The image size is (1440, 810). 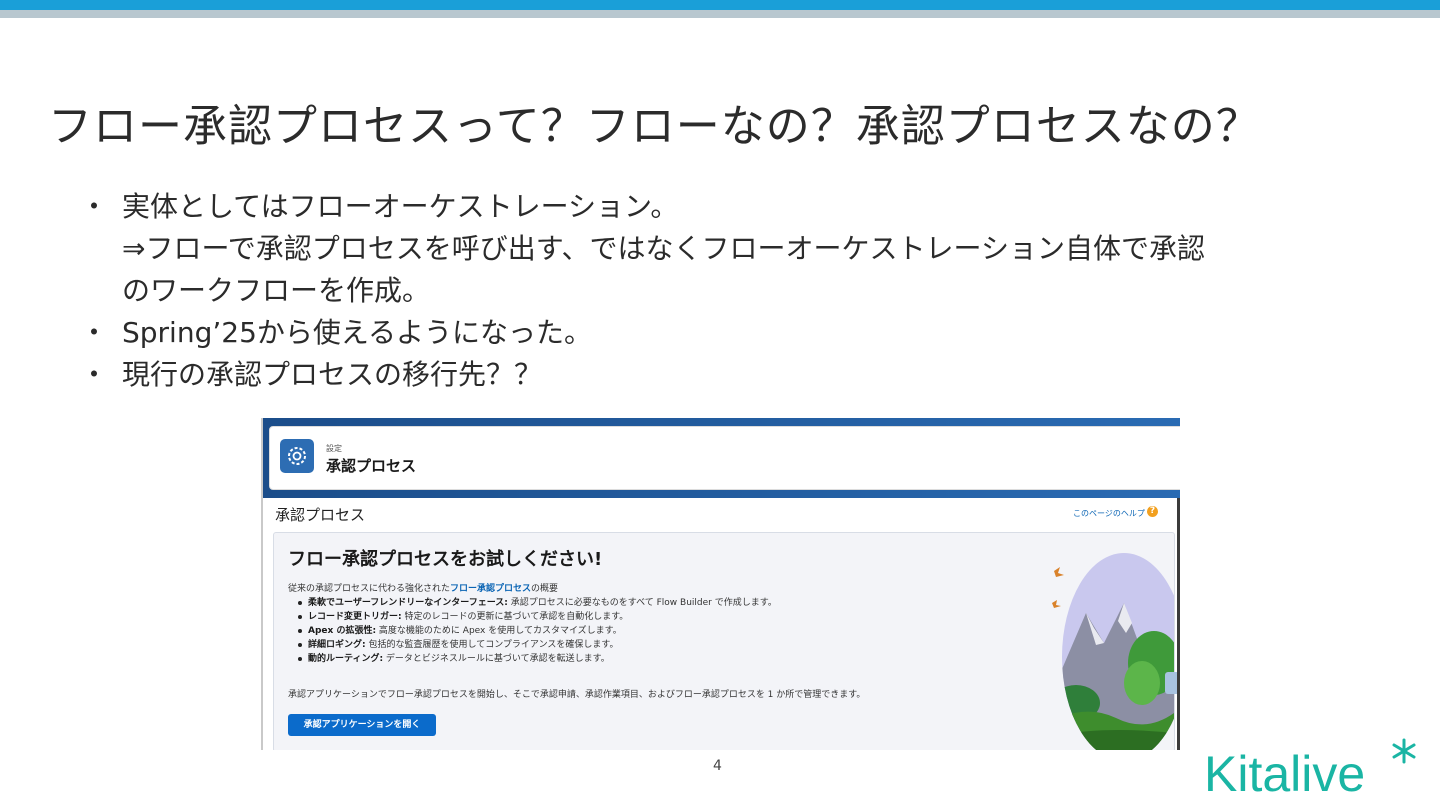 What do you see at coordinates (334, 448) in the screenshot?
I see `breadcrumb: 設定` at bounding box center [334, 448].